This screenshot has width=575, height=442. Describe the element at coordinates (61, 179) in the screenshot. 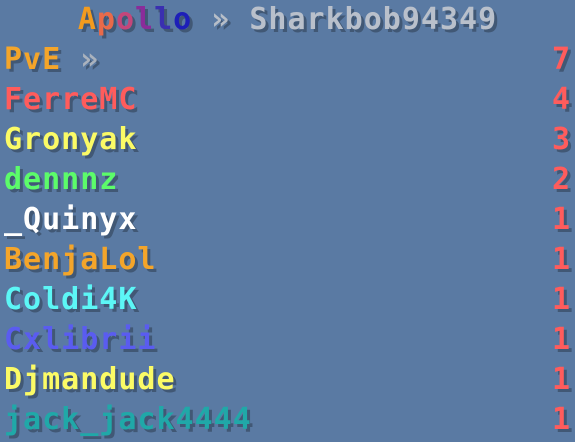

I see `player-row-name: dennnz` at that location.